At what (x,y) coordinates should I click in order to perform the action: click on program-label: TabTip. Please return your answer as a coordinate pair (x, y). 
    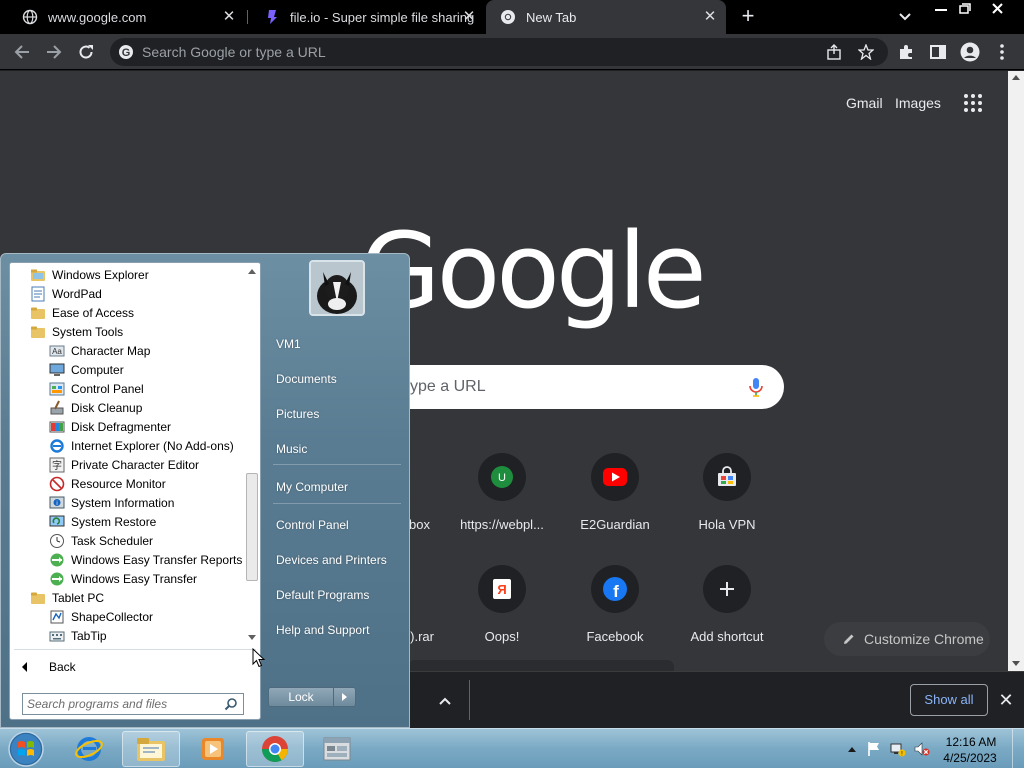
    Looking at the image, I should click on (89, 635).